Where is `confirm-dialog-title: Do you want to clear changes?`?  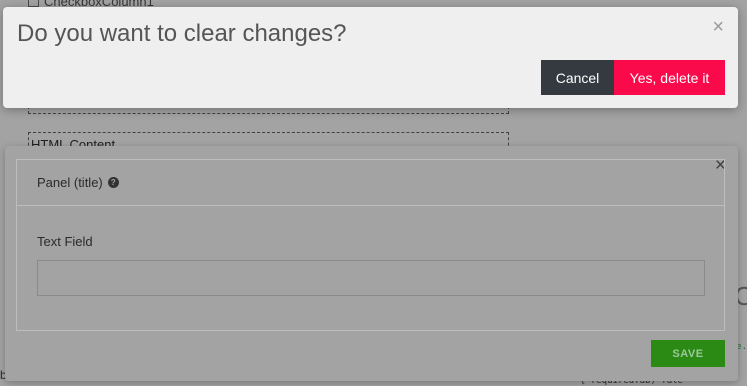
confirm-dialog-title: Do you want to clear changes? is located at coordinates (182, 33).